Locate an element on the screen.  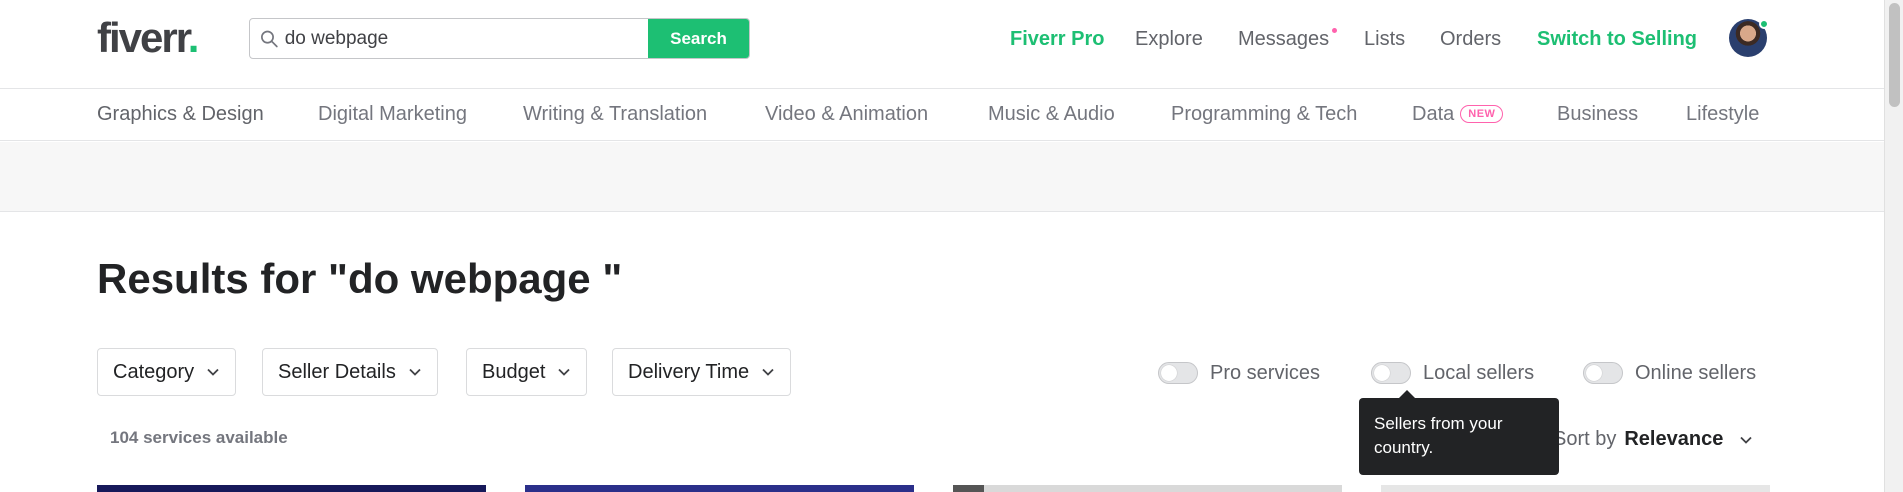
filter-category: Category is located at coordinates (167, 372).